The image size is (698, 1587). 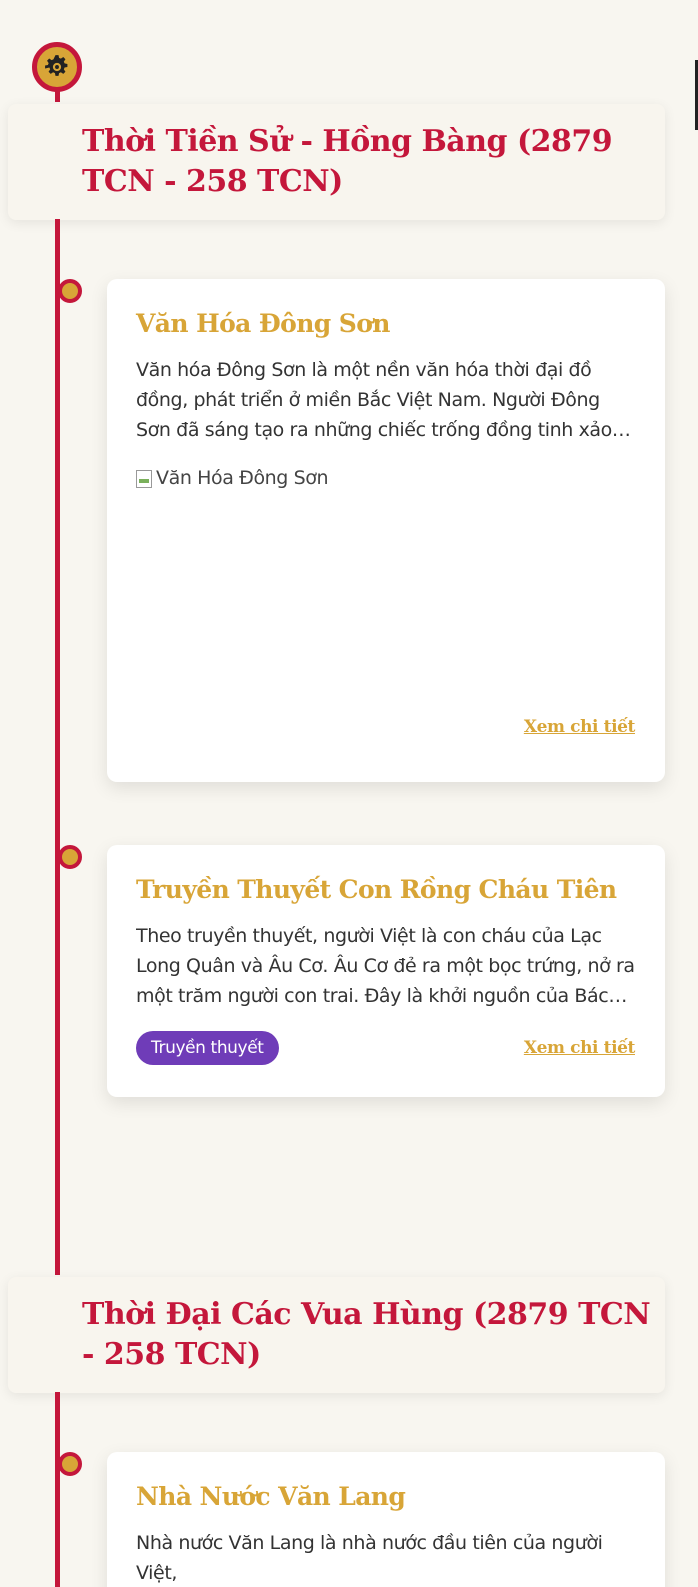 I want to click on gear-icon, so click(x=56, y=65).